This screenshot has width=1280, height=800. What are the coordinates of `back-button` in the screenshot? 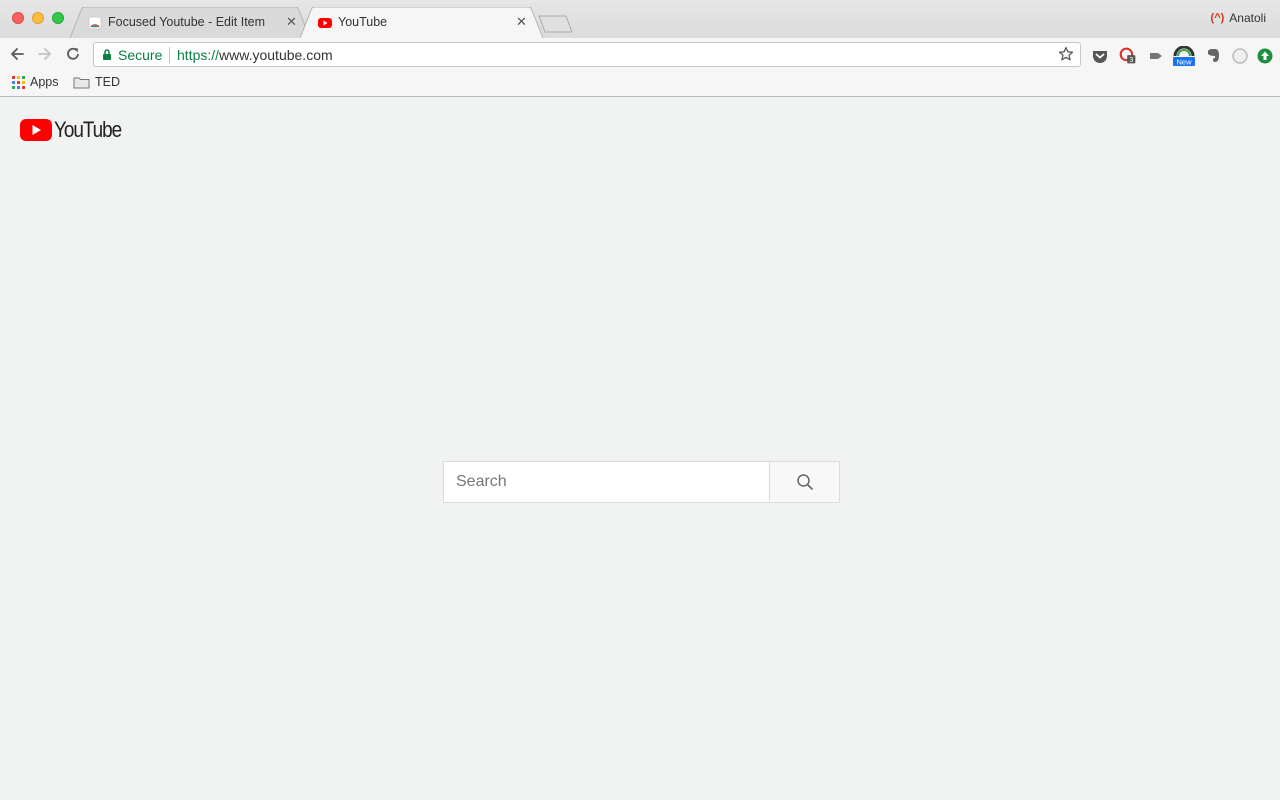 It's located at (17, 54).